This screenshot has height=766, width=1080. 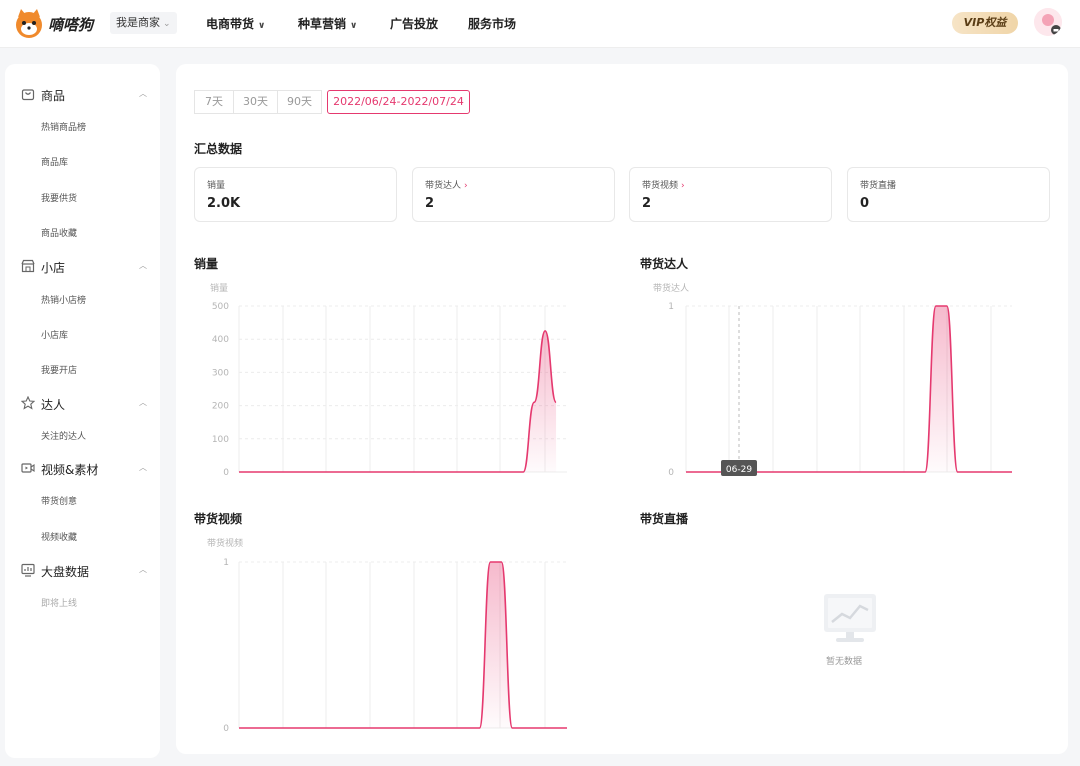 I want to click on card-label: 带货达人, so click(x=443, y=186).